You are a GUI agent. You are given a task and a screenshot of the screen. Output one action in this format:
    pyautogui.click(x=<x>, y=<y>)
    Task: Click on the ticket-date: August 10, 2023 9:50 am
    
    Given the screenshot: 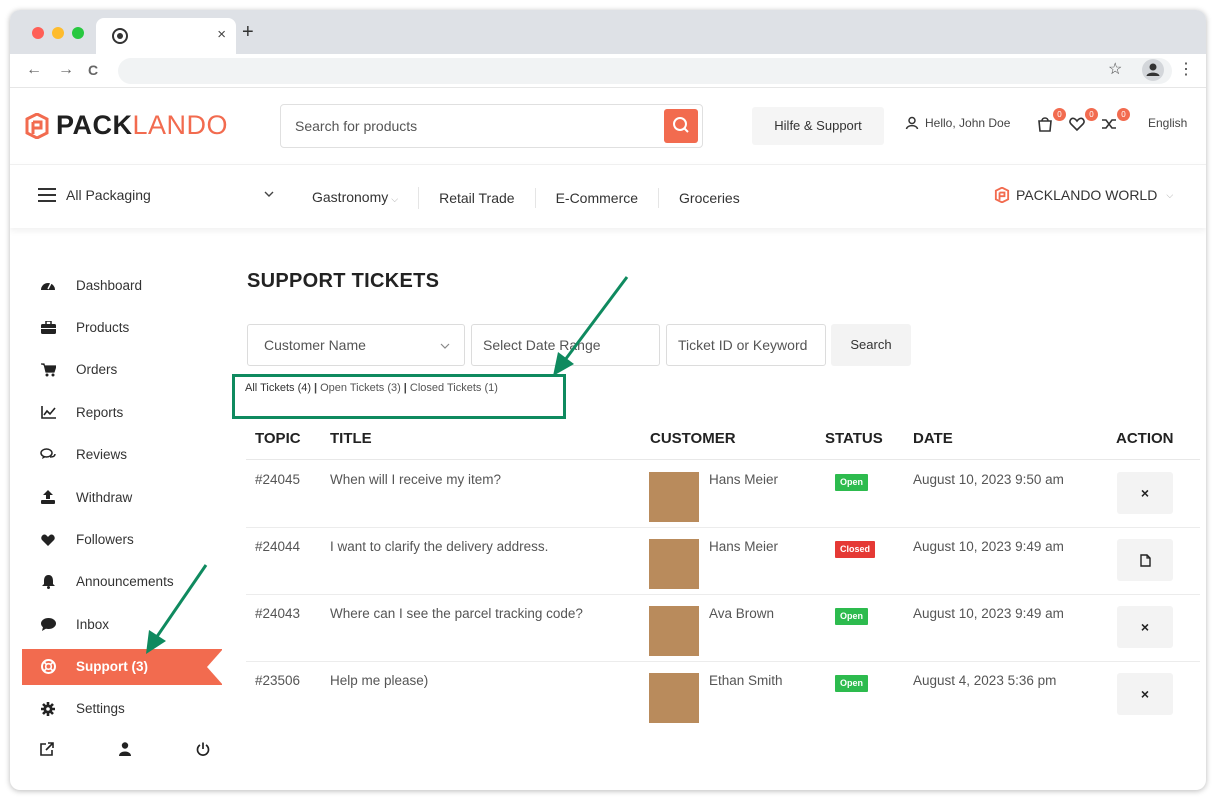 What is the action you would take?
    pyautogui.click(x=988, y=479)
    